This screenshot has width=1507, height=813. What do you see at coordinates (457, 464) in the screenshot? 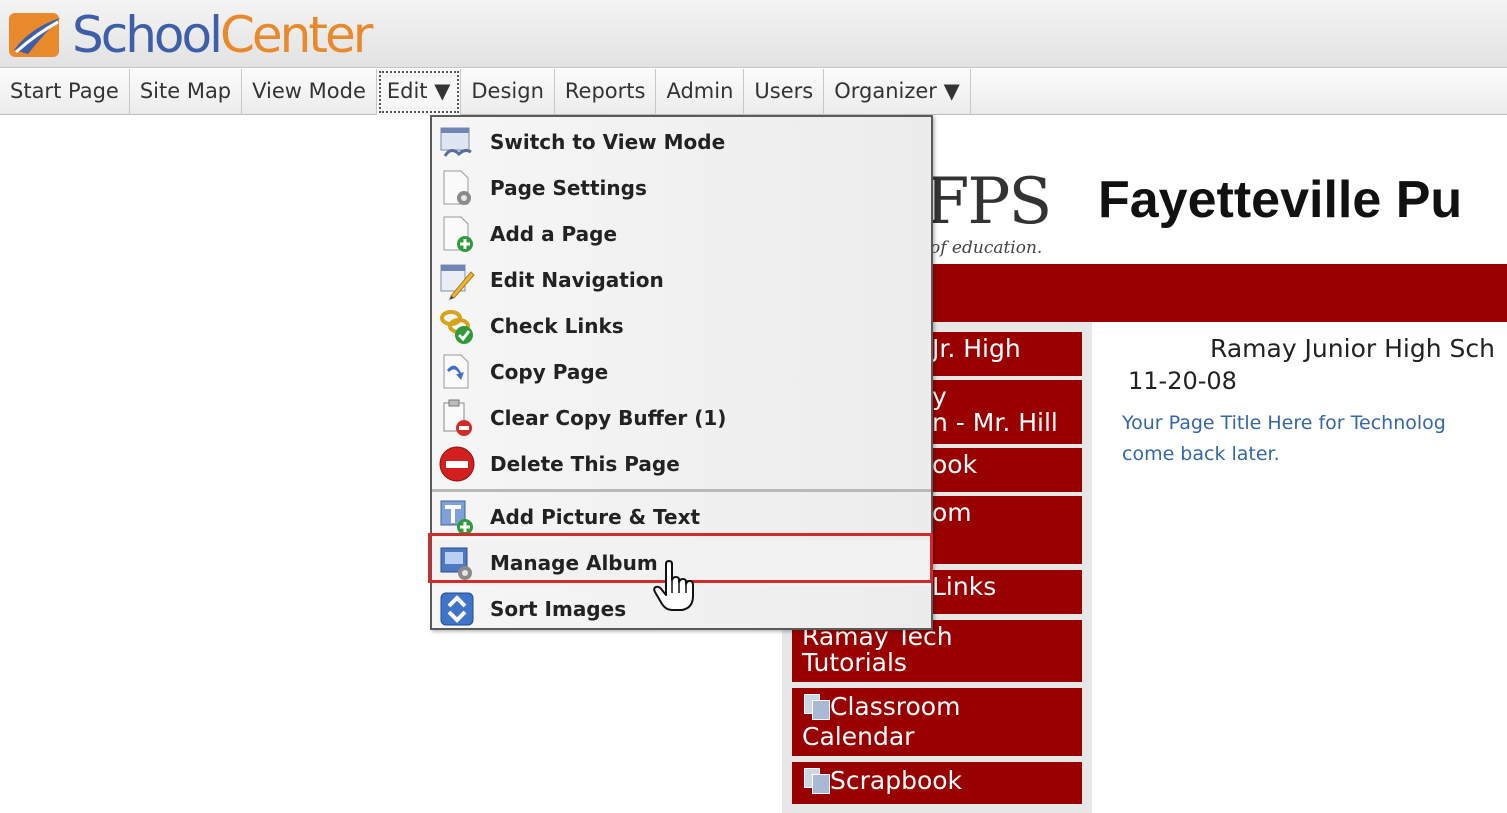
I see `delete-icon` at bounding box center [457, 464].